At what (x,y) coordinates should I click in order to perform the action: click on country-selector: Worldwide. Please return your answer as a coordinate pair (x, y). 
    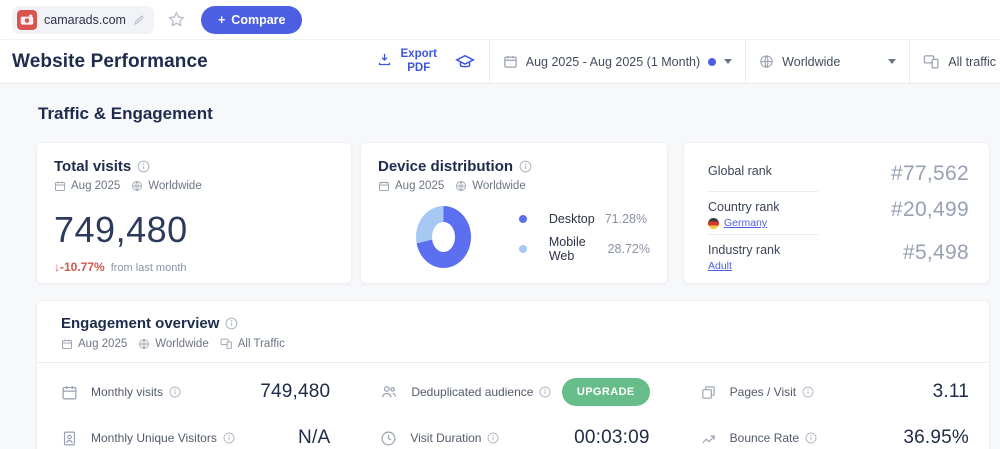
    Looking at the image, I should click on (827, 61).